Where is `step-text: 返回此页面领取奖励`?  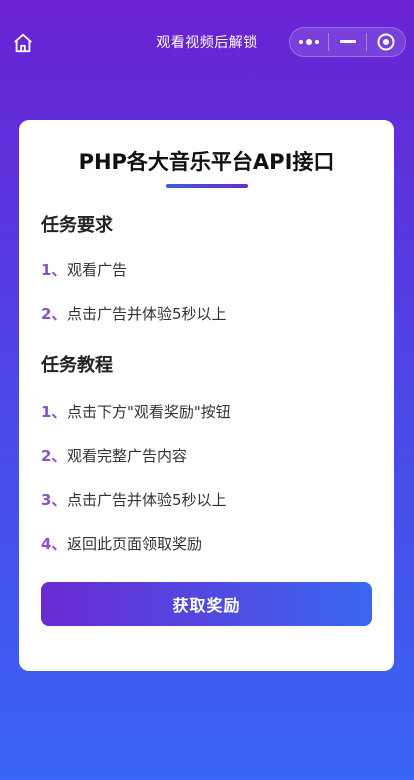 step-text: 返回此页面领取奖励 is located at coordinates (135, 543).